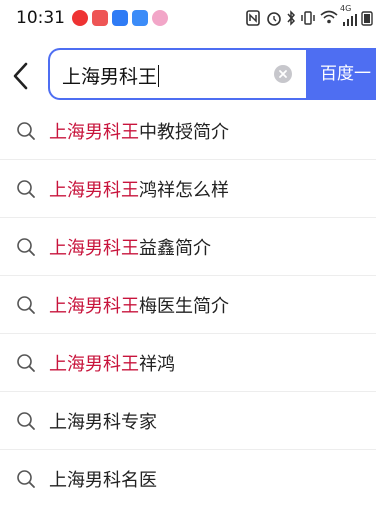 Image resolution: width=376 pixels, height=507 pixels. What do you see at coordinates (253, 18) in the screenshot?
I see `nfc-icon` at bounding box center [253, 18].